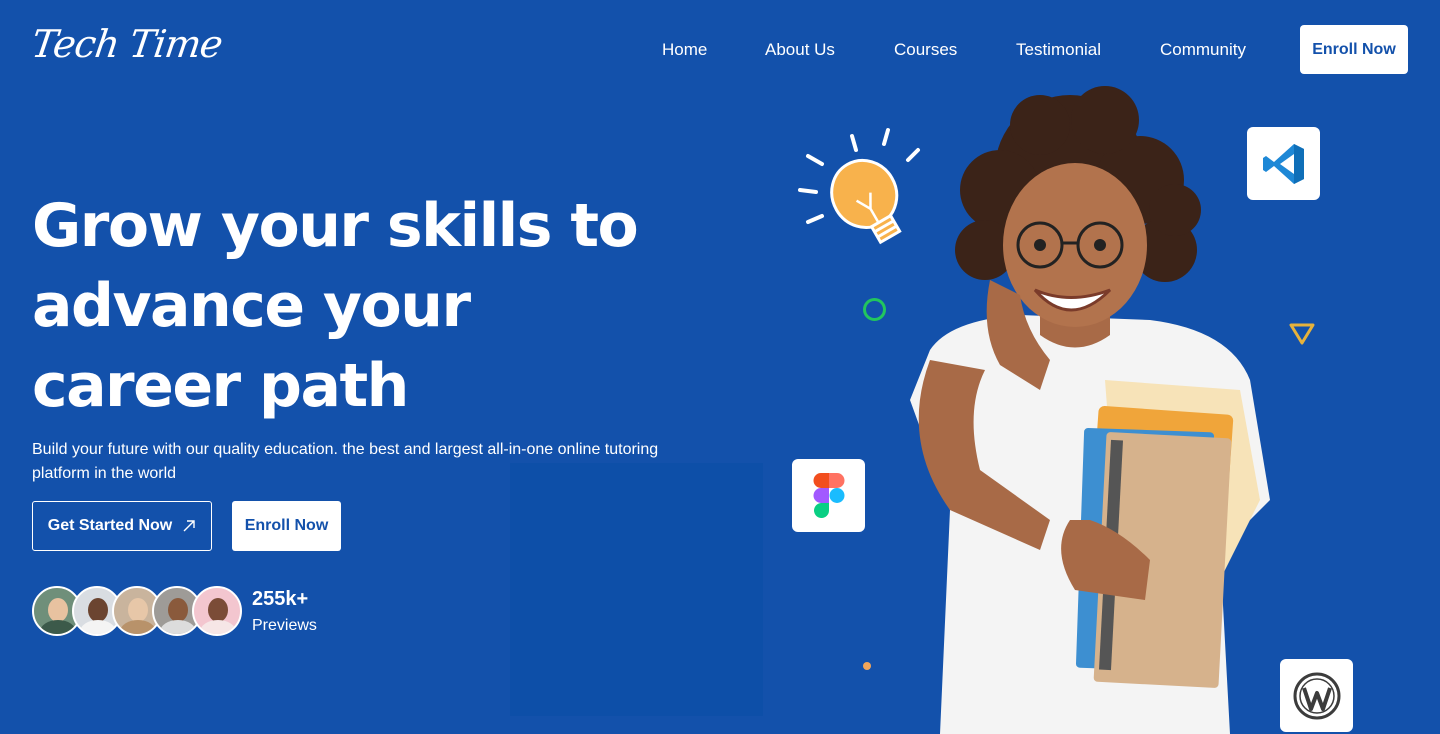 The width and height of the screenshot is (1440, 734). Describe the element at coordinates (874, 309) in the screenshot. I see `circle-ring-icon` at that location.